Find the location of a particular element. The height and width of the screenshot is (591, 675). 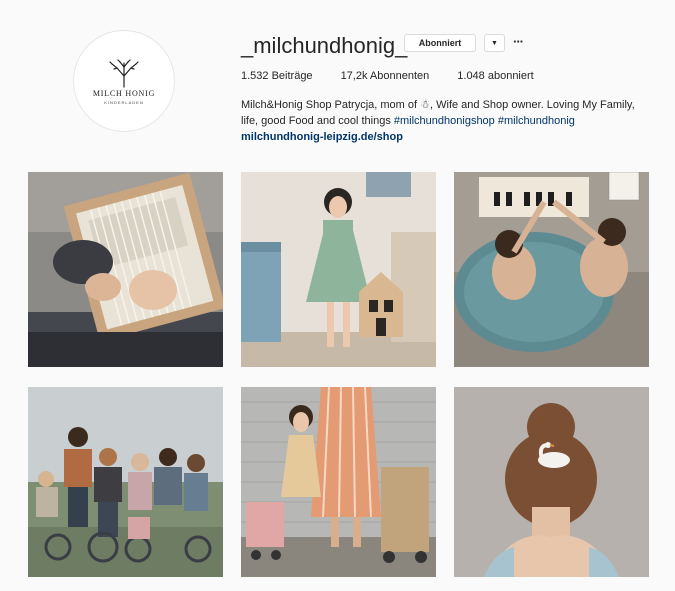

more-options-icon: ··· is located at coordinates (518, 41).